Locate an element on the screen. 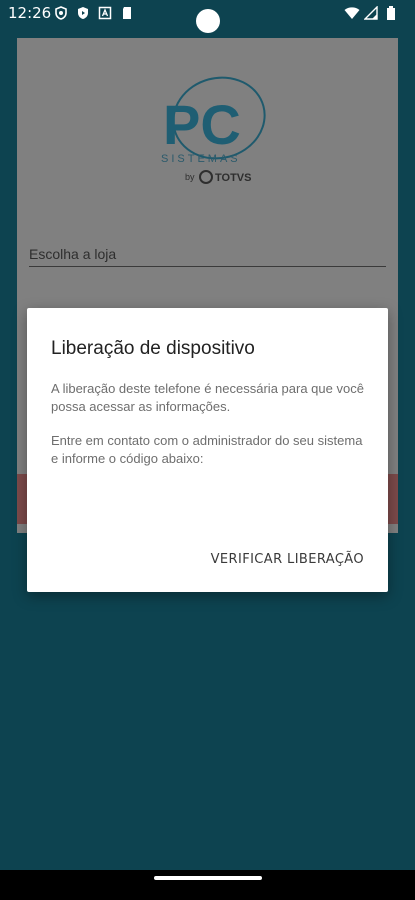 This screenshot has height=900, width=415. camera-cutout is located at coordinates (208, 21).